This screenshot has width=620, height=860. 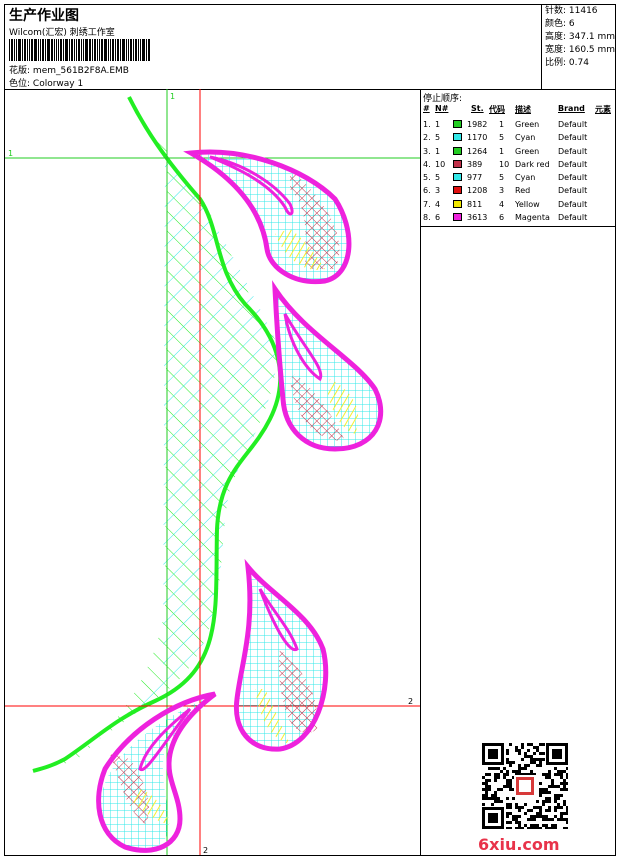 I want to click on table-row: 7. 4 811 4 Yellow Default, so click(x=518, y=204).